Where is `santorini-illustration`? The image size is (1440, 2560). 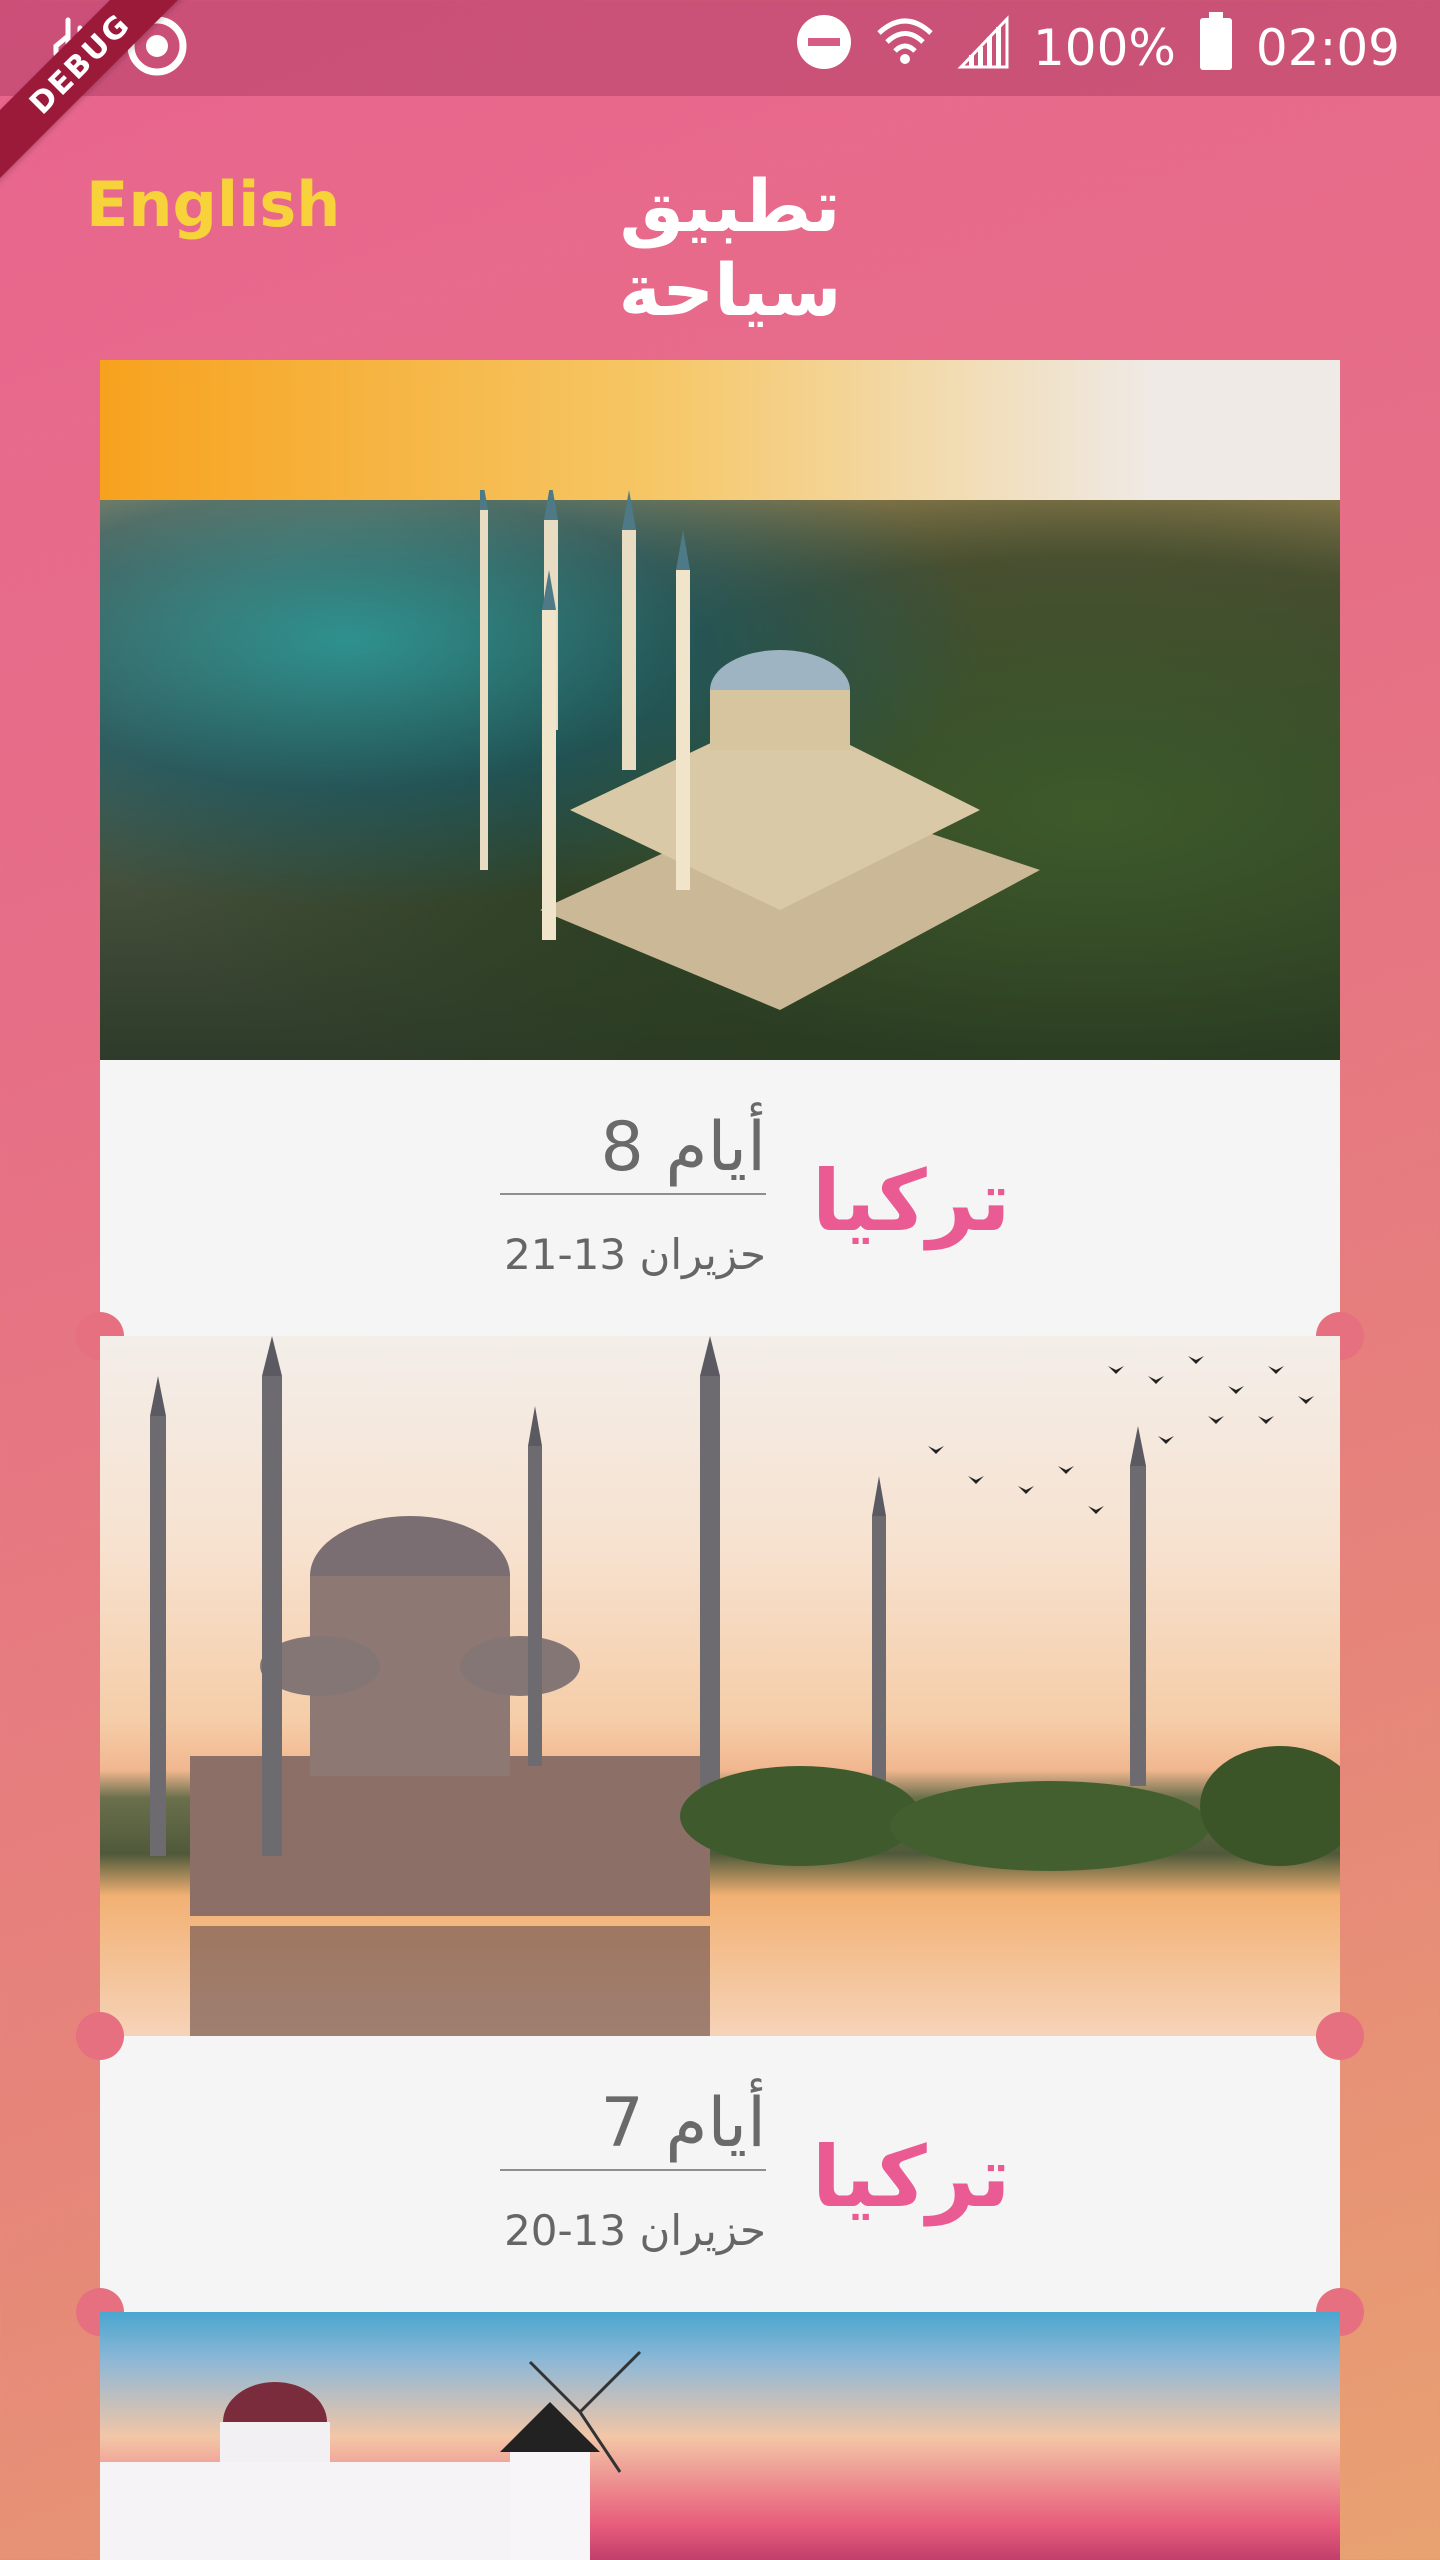 santorini-illustration is located at coordinates (371, 2455).